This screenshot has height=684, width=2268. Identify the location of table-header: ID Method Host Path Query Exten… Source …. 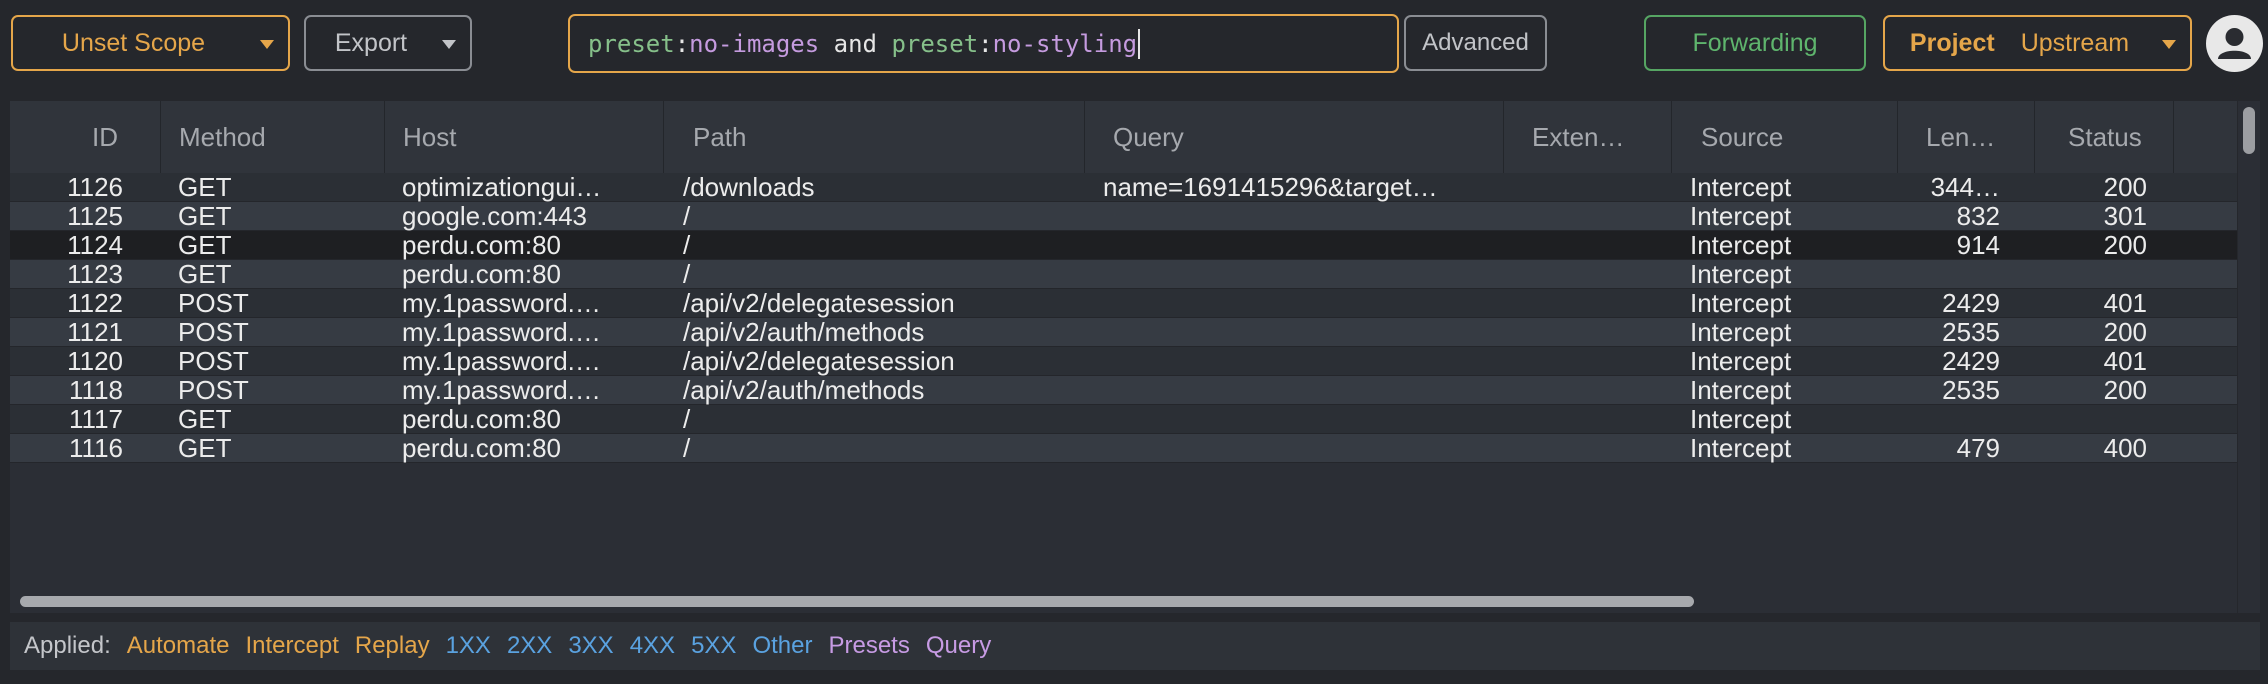
(1123, 137).